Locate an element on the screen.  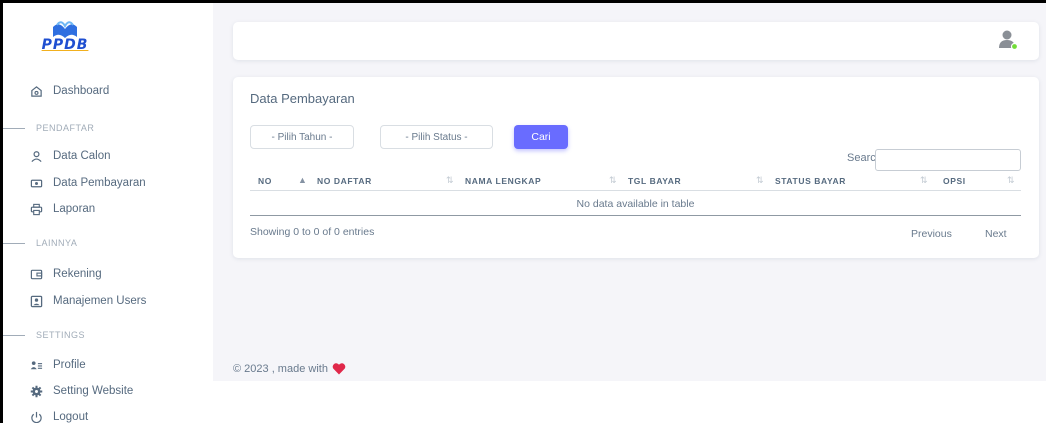
footer-band is located at coordinates (629, 402).